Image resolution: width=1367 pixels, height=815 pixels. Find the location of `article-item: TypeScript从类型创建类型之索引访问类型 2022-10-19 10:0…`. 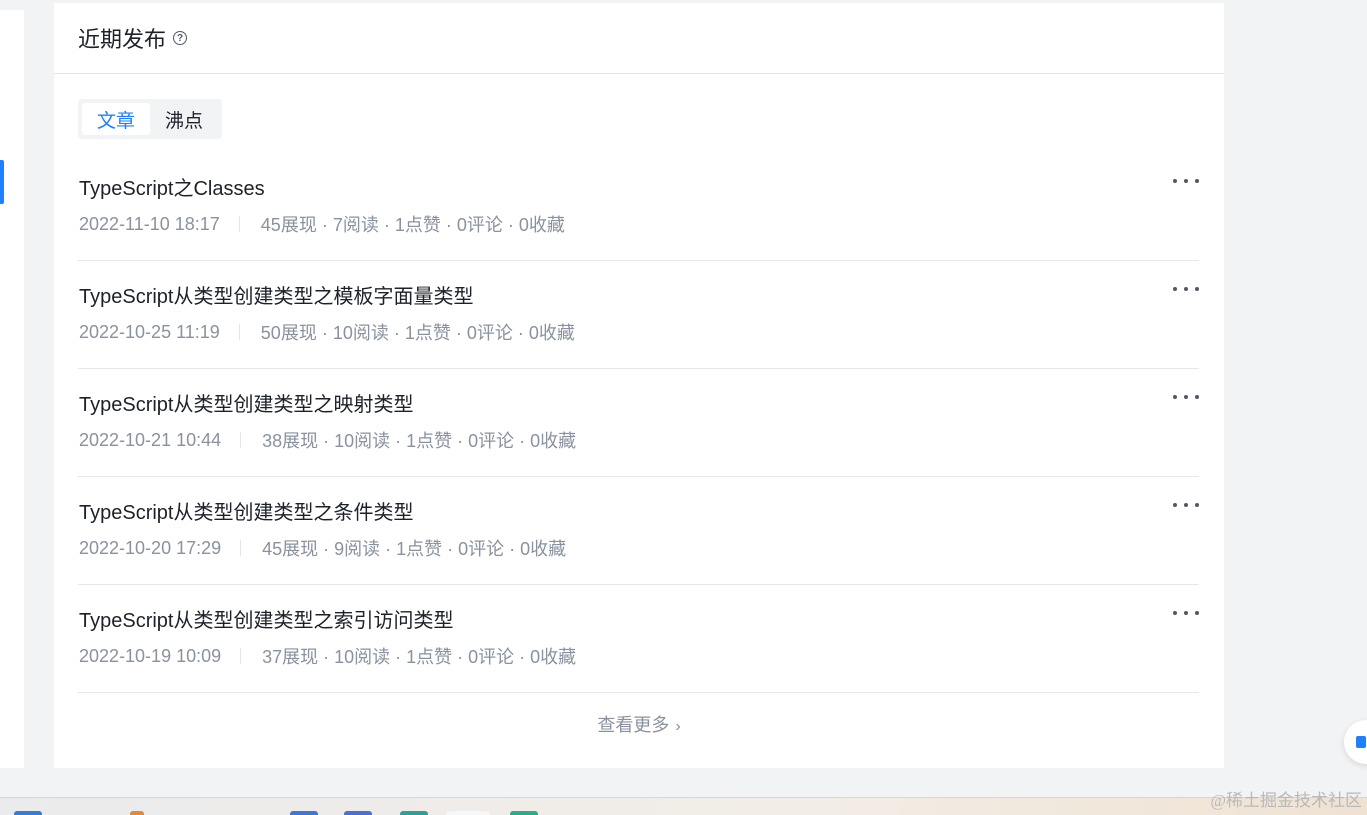

article-item: TypeScript从类型创建类型之索引访问类型 2022-10-19 10:0… is located at coordinates (638, 639).